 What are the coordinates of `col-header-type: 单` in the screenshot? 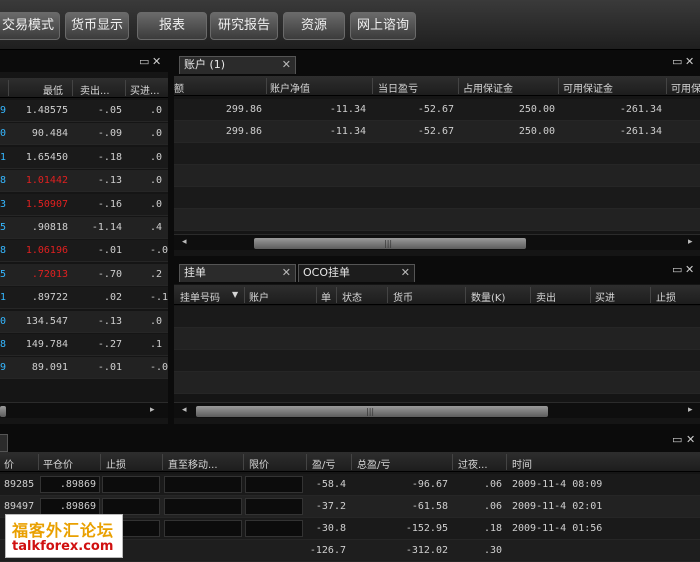 It's located at (326, 296).